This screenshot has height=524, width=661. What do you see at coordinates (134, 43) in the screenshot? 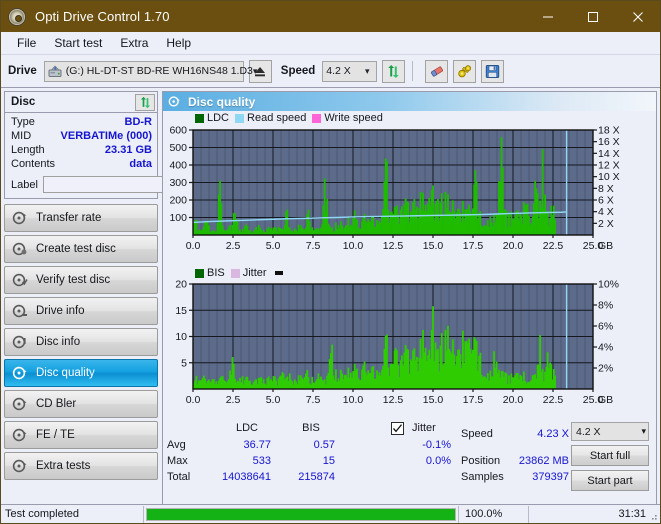
I see `menu-extra: Extra` at bounding box center [134, 43].